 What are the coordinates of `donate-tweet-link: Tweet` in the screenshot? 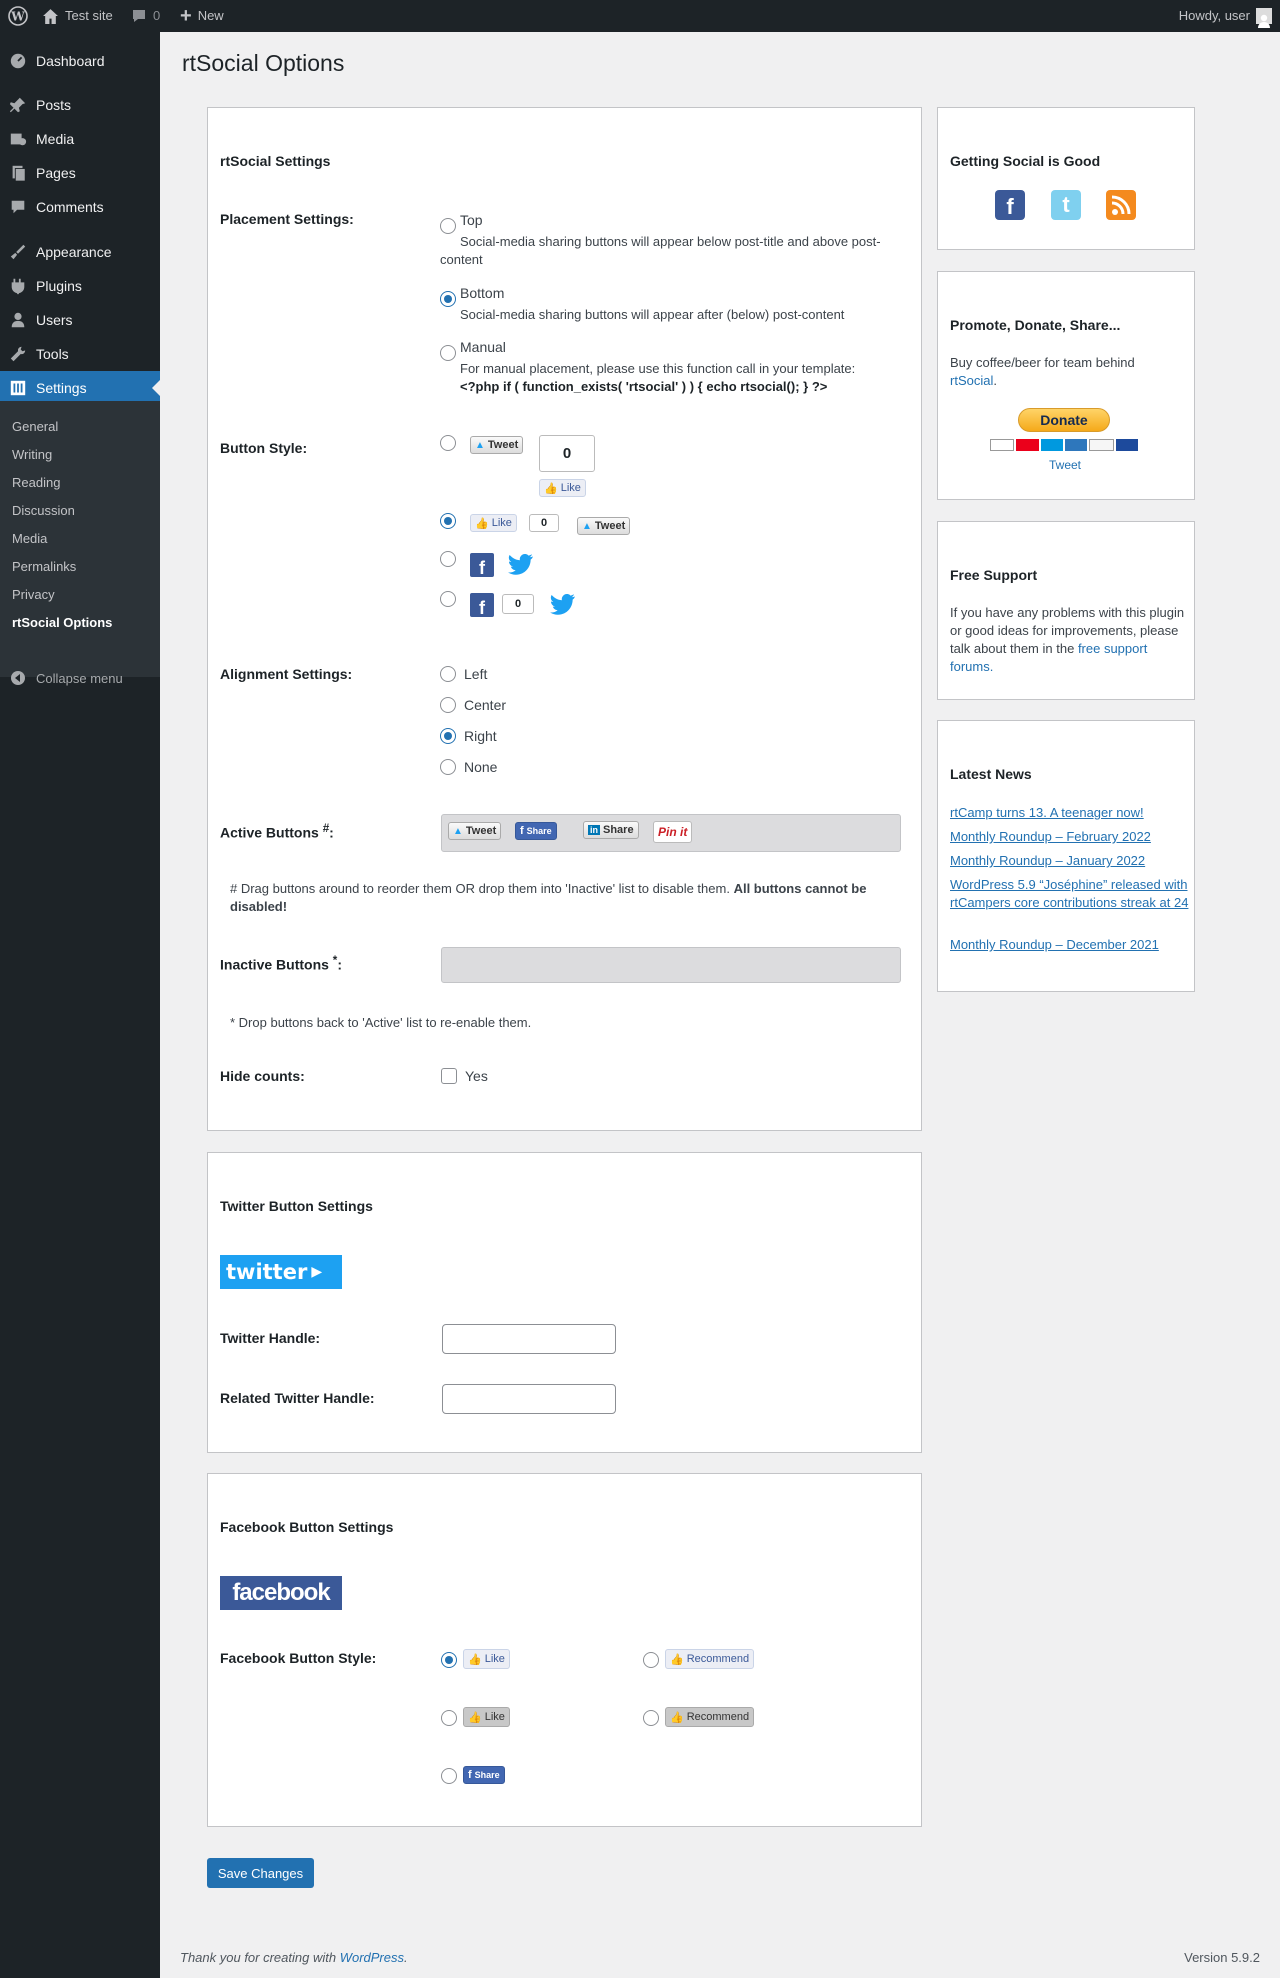 It's located at (1065, 465).